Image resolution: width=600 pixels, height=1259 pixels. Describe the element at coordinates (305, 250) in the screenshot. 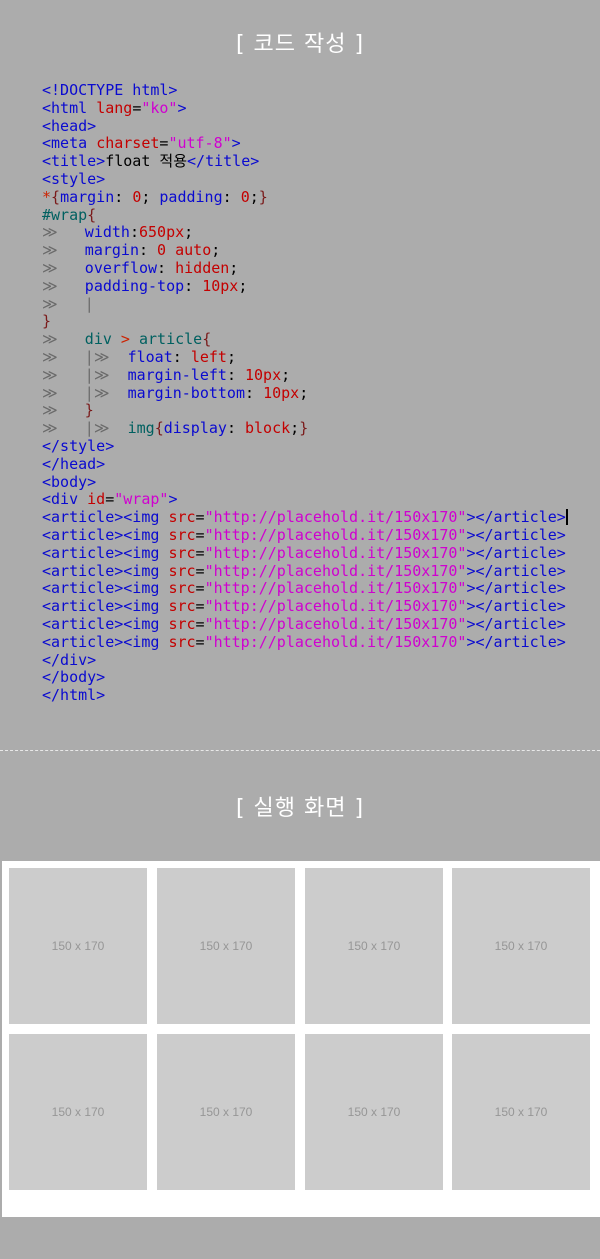

I see `code-line: ≫ margin: 0 auto;` at that location.